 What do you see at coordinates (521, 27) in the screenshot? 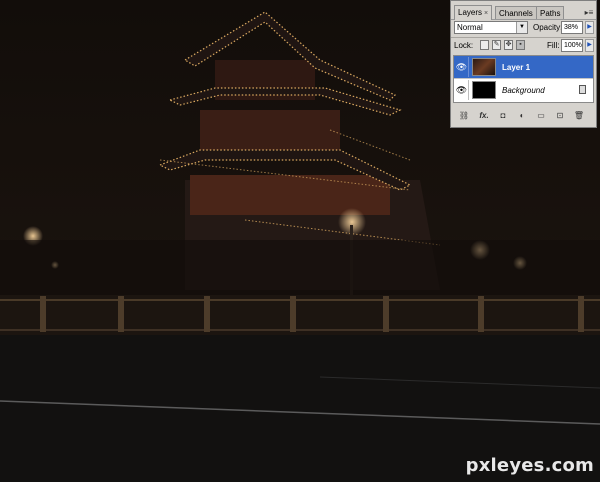
I see `chevron-down-icon: ▼` at bounding box center [521, 27].